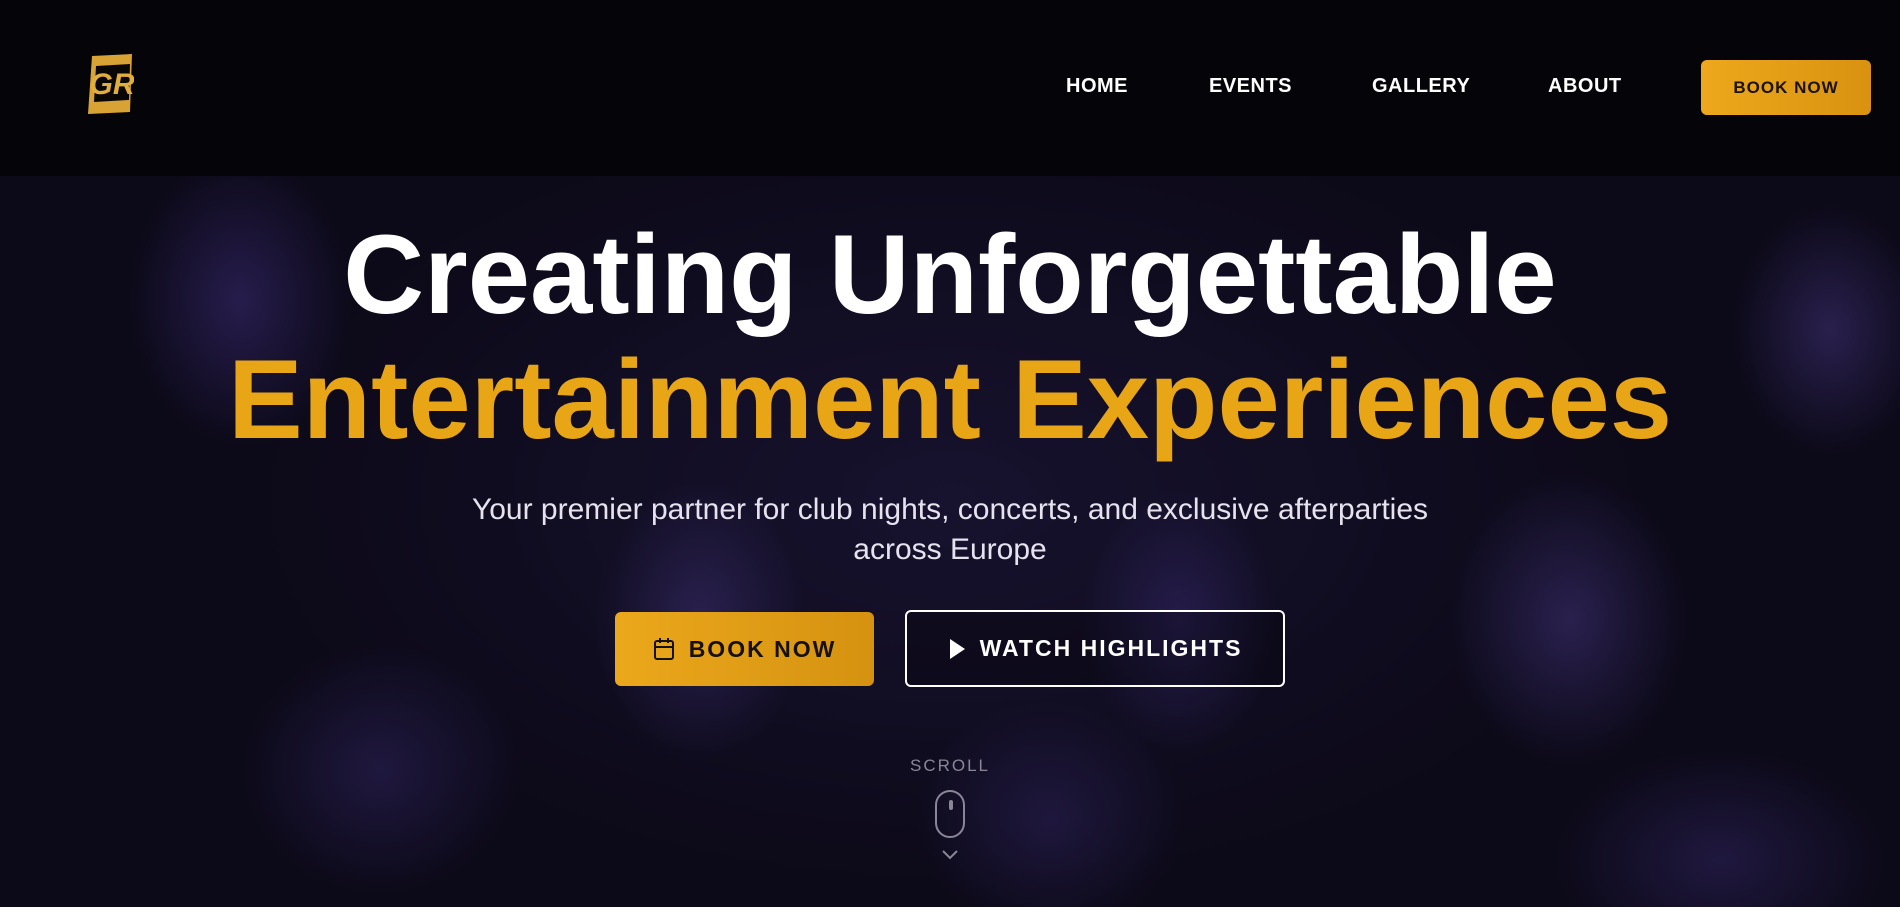  Describe the element at coordinates (950, 855) in the screenshot. I see `chevron-down-icon` at that location.